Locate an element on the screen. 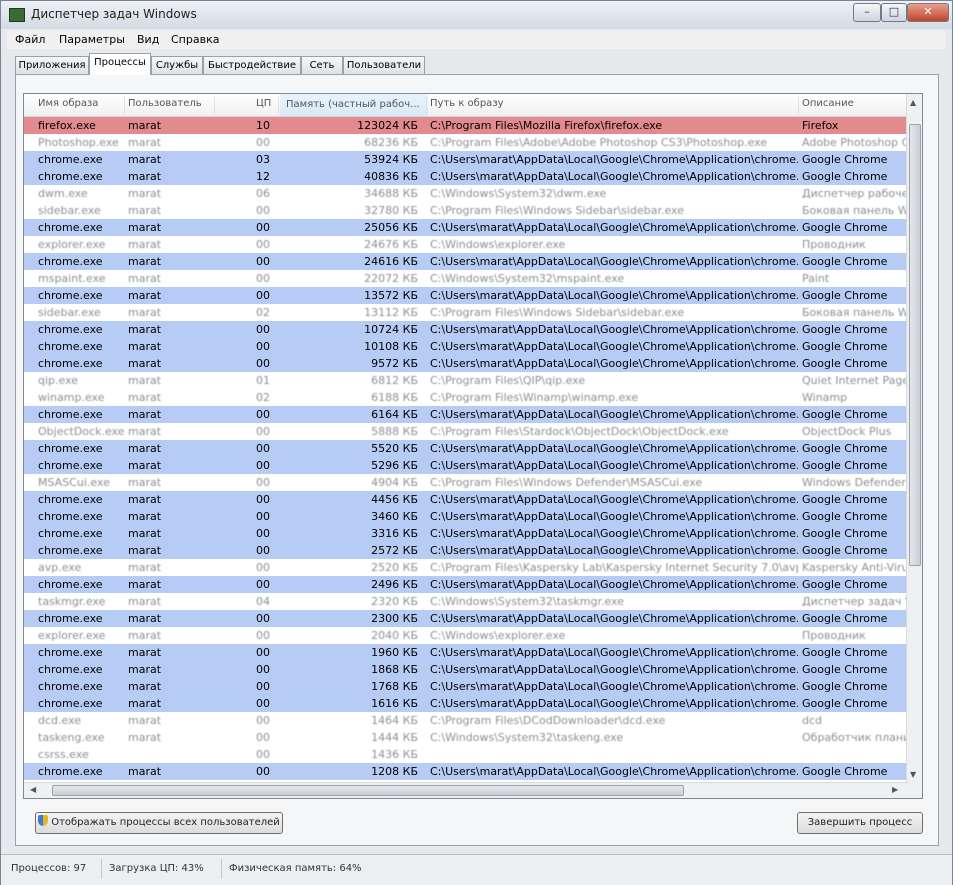  column-image-path: Путь к образу is located at coordinates (530, 103).